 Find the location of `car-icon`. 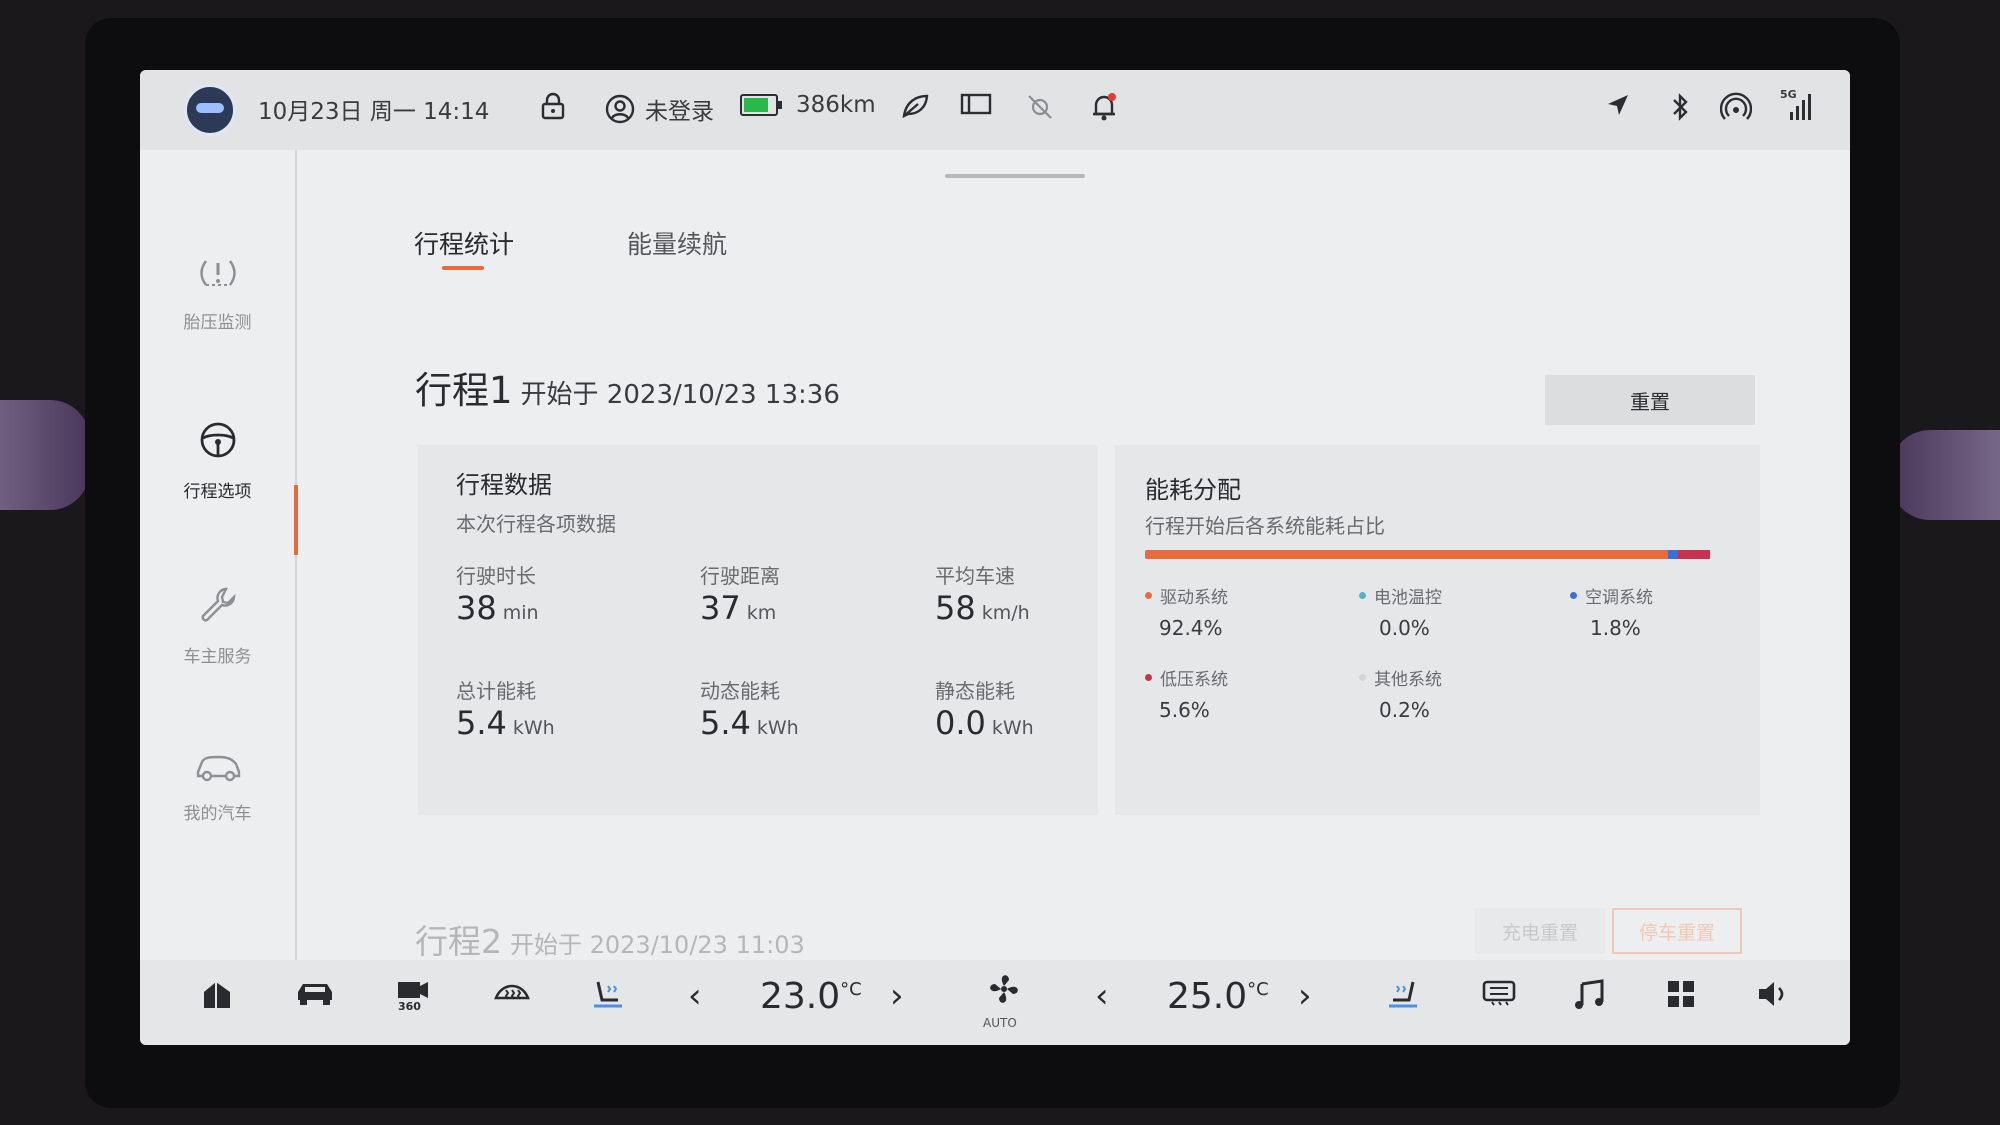

car-icon is located at coordinates (217, 770).